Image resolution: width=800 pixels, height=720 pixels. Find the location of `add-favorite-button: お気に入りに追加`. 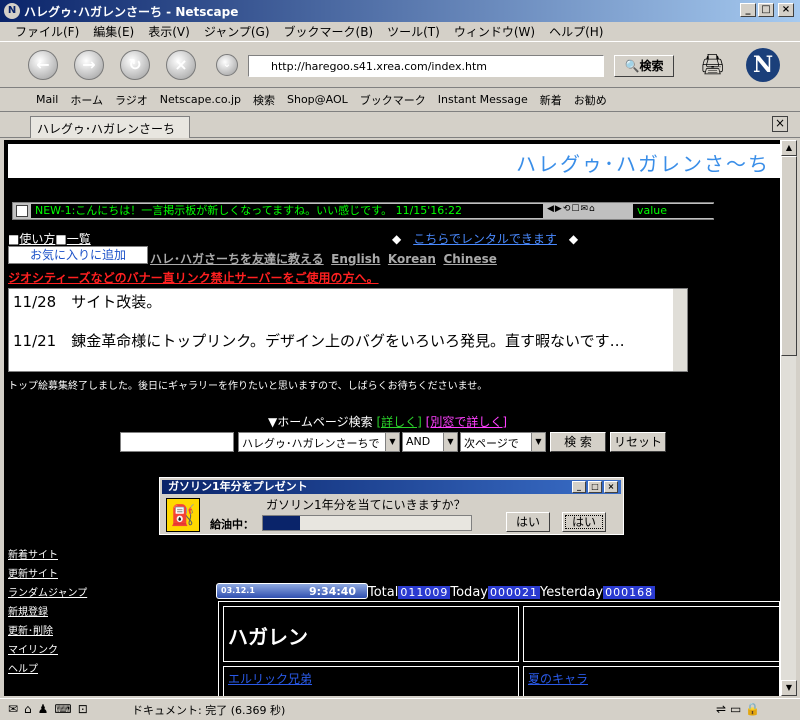

add-favorite-button: お気に入りに追加 is located at coordinates (78, 255).